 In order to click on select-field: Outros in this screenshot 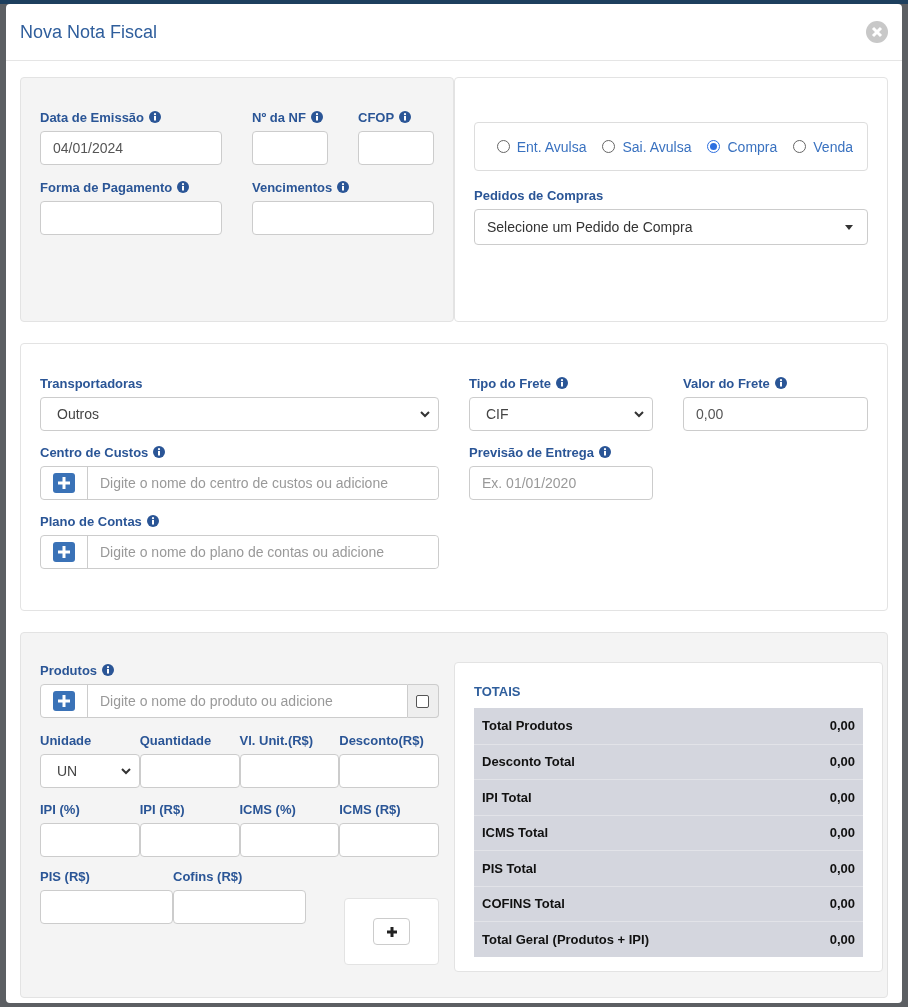, I will do `click(239, 414)`.